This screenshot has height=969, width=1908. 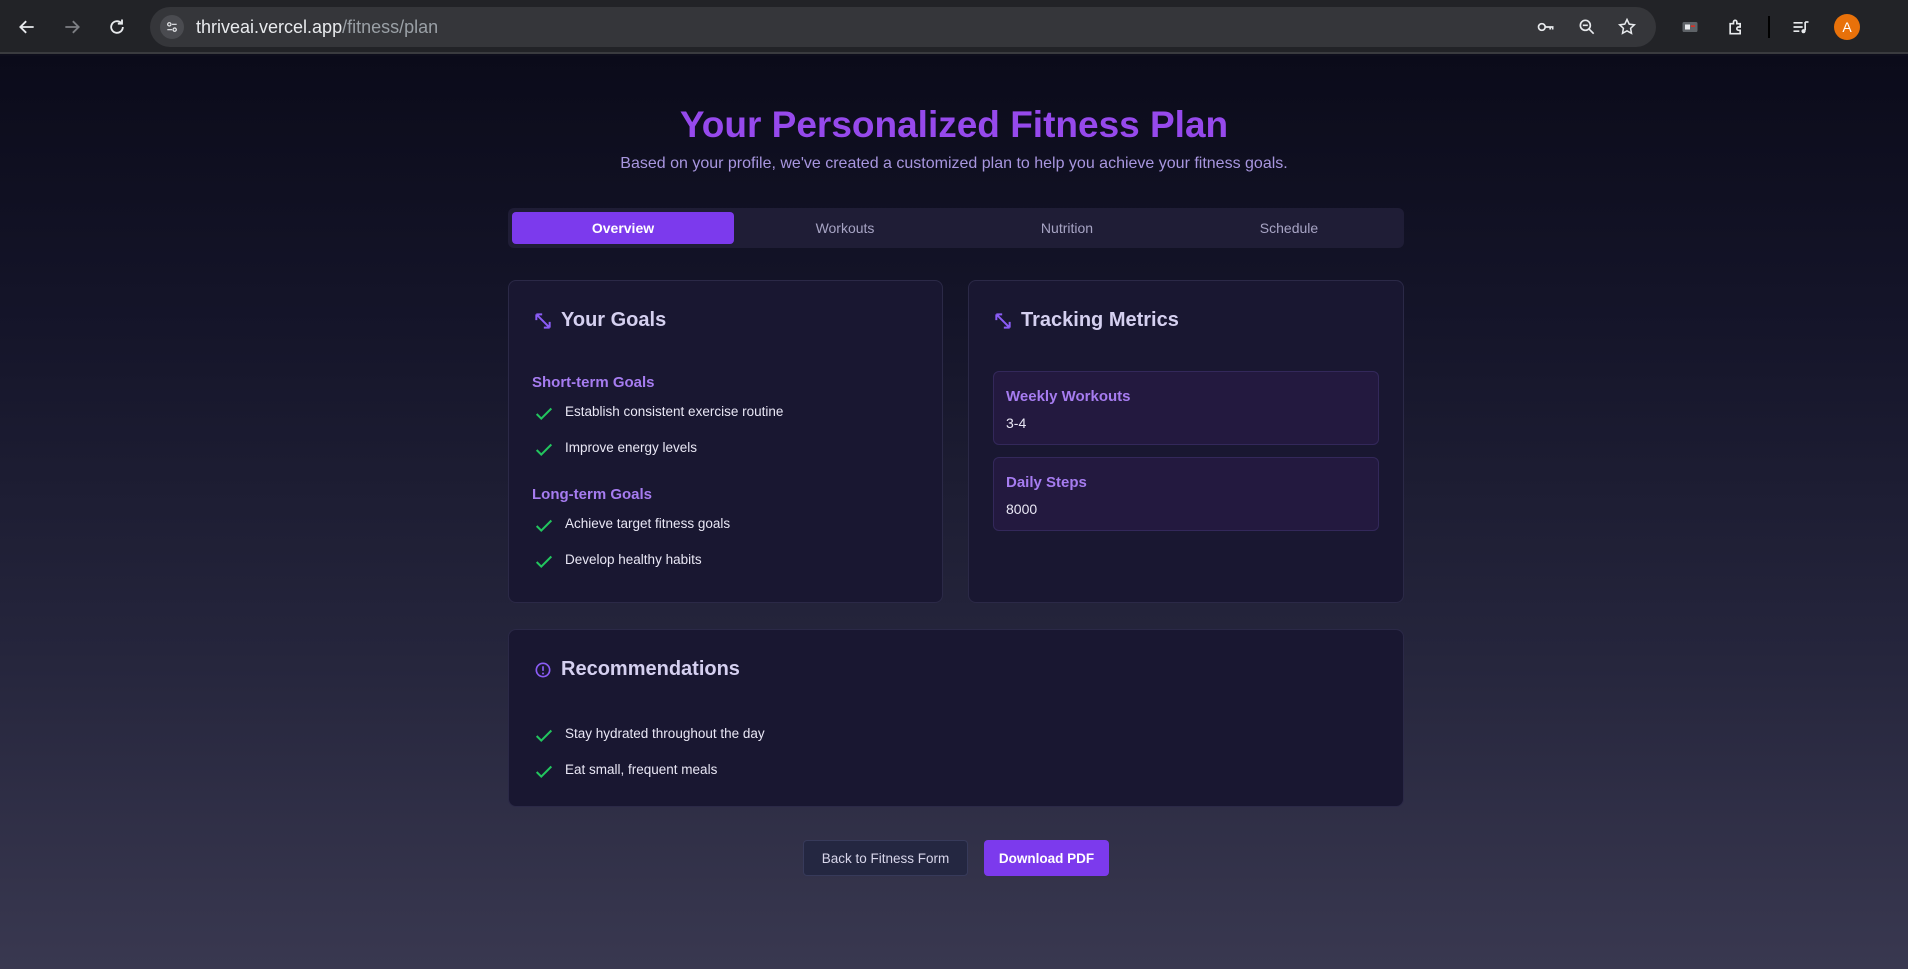 I want to click on media-control-icon, so click(x=1801, y=27).